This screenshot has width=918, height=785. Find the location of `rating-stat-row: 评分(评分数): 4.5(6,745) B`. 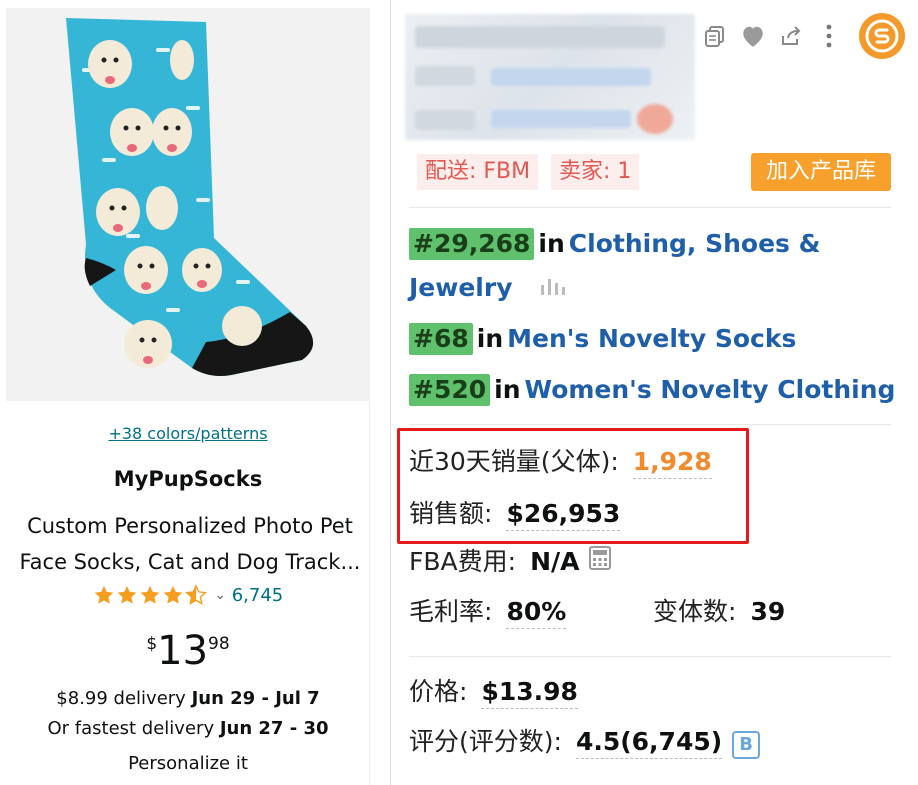

rating-stat-row: 评分(评分数): 4.5(6,745) B is located at coordinates (585, 740).